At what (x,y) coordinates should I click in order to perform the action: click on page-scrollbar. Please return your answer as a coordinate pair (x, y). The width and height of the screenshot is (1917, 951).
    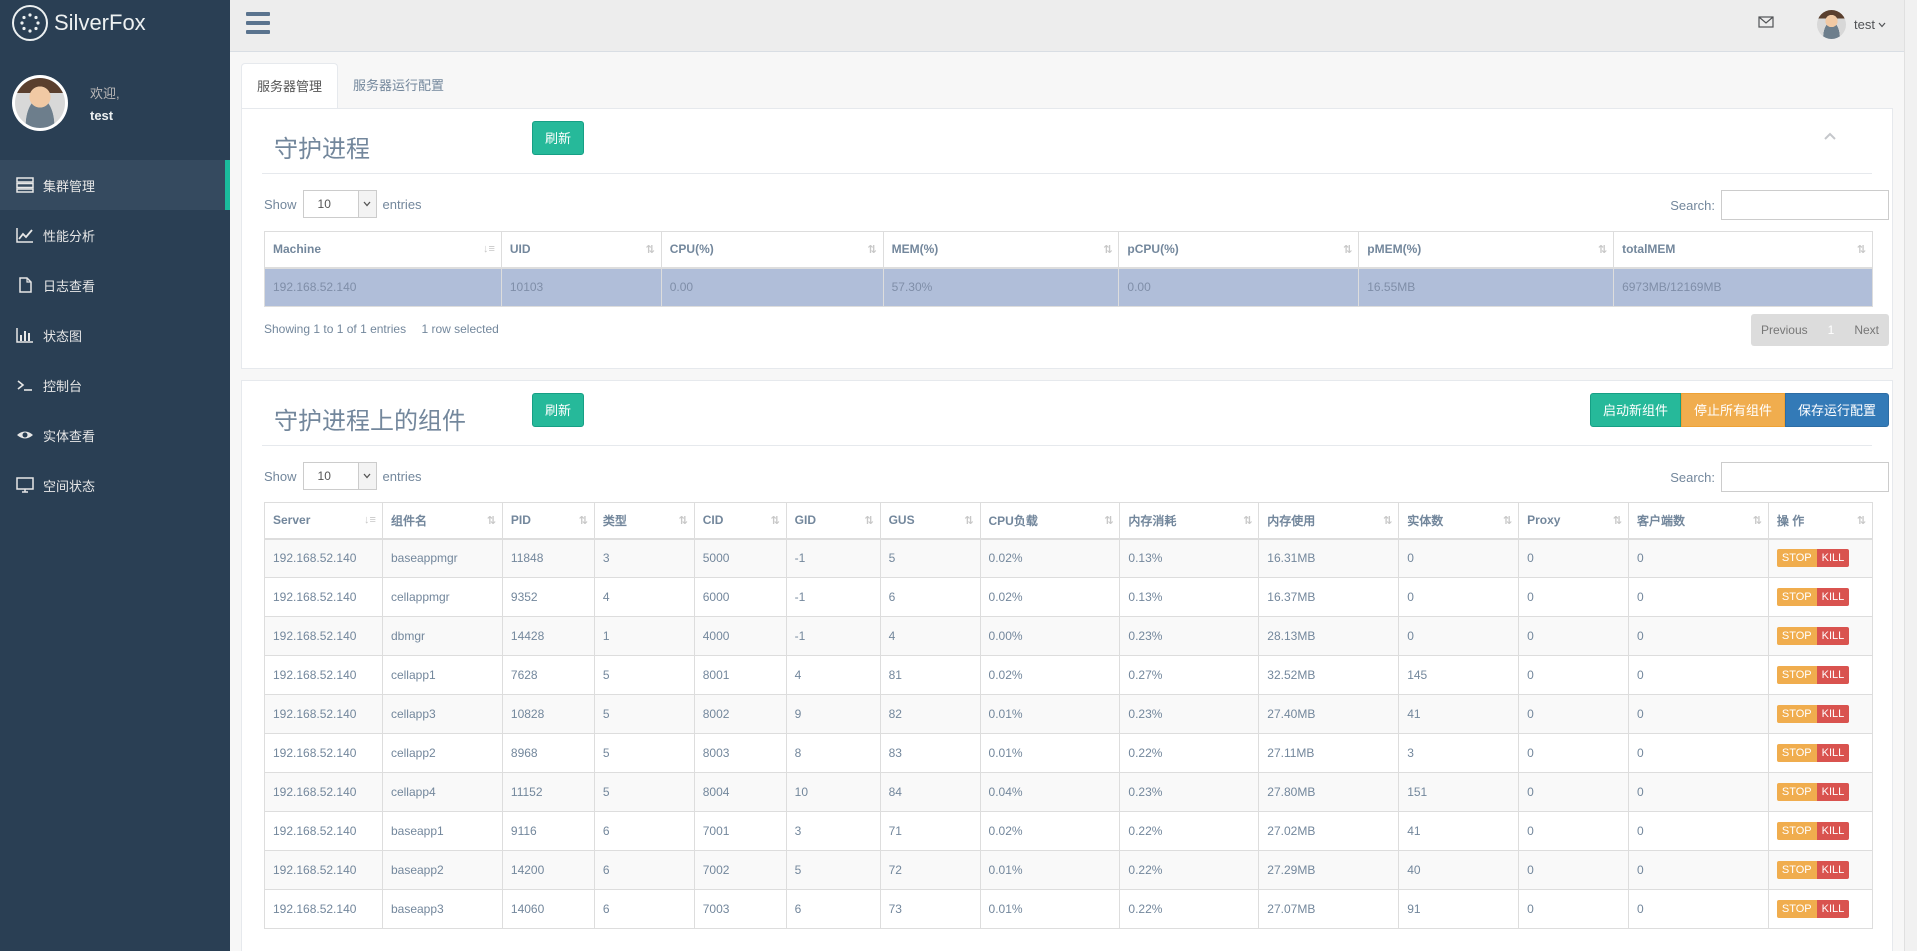
    Looking at the image, I should click on (1910, 475).